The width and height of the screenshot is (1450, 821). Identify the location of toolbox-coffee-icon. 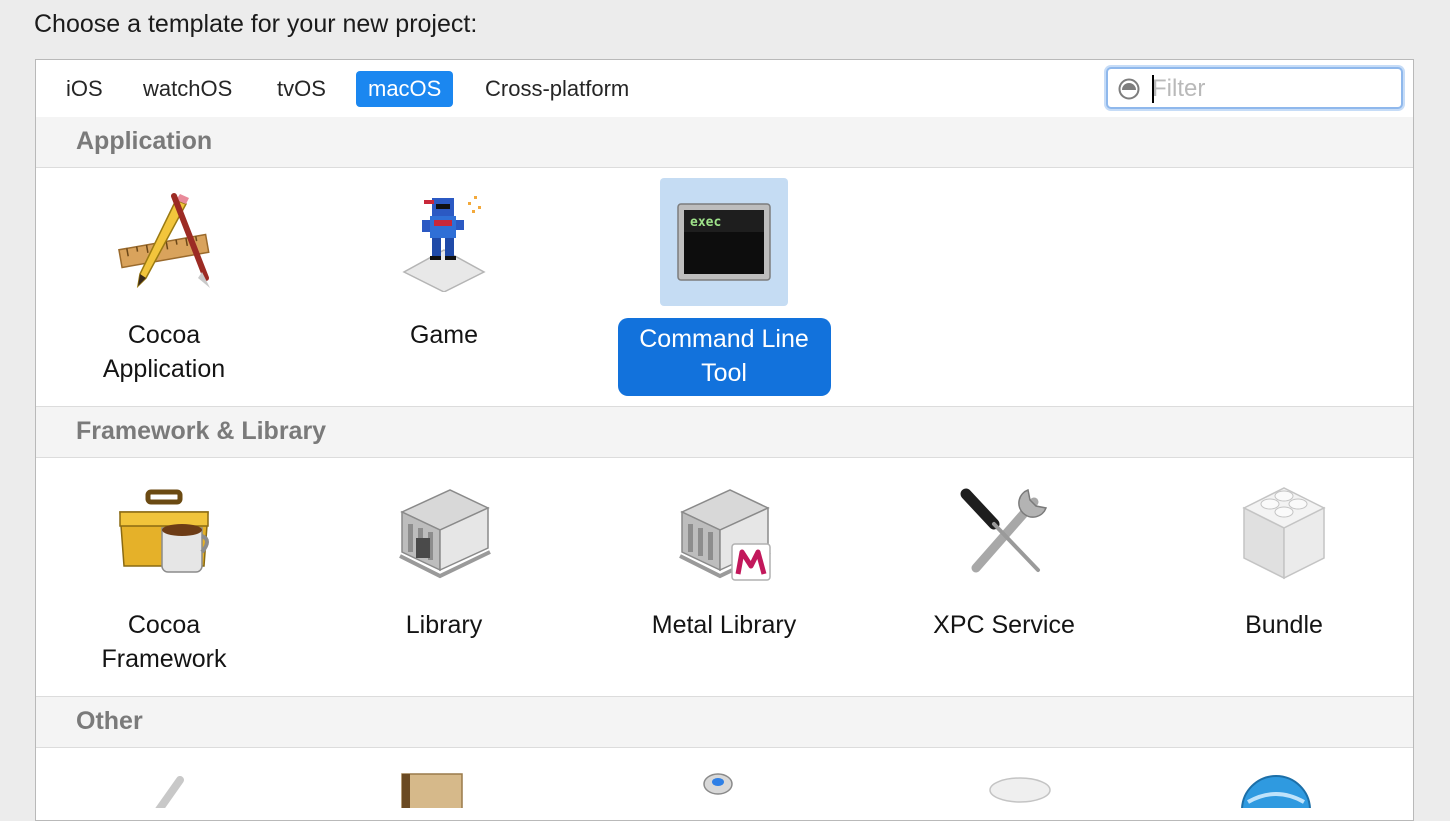
(164, 532).